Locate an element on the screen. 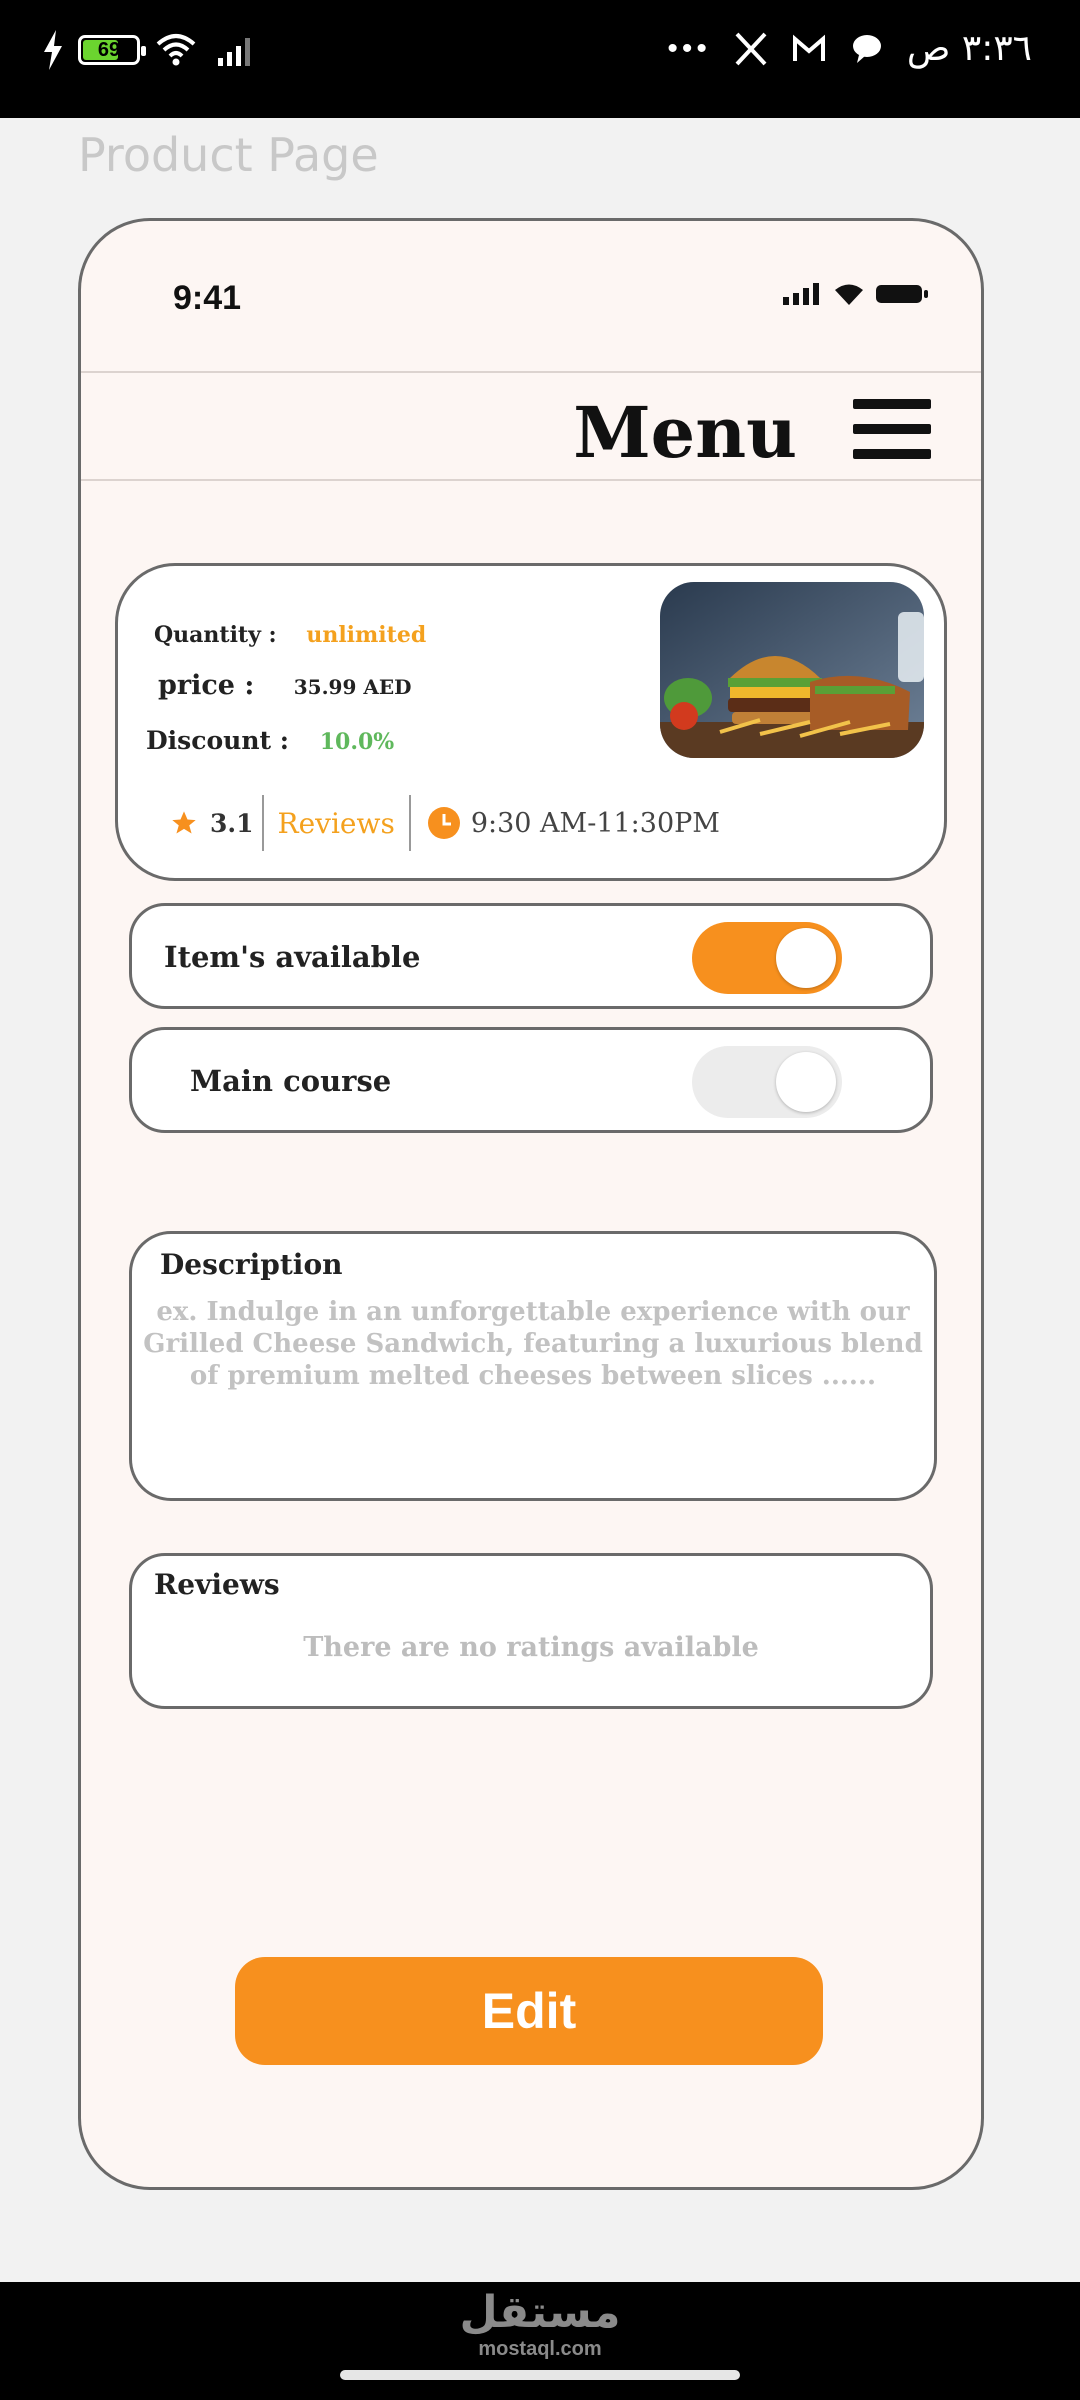 The width and height of the screenshot is (1080, 2400). more-notifications-icon: ••• is located at coordinates (689, 48).